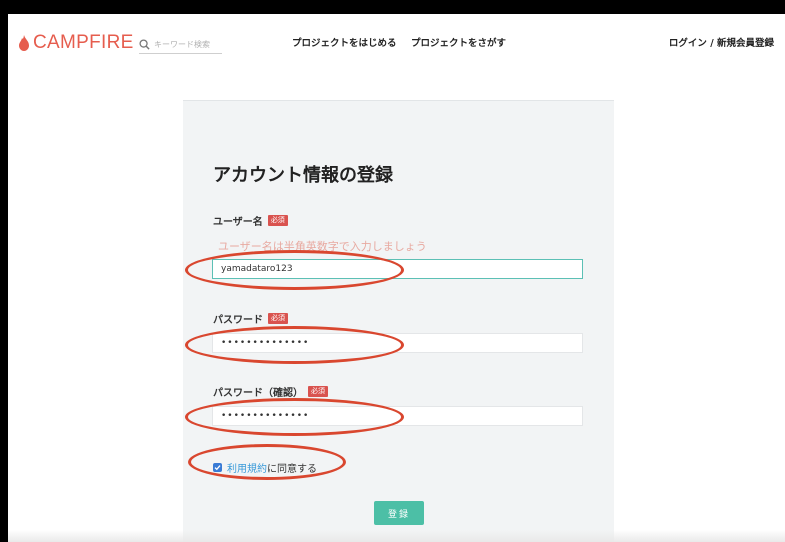  Describe the element at coordinates (397, 269) in the screenshot. I see `username-input` at that location.